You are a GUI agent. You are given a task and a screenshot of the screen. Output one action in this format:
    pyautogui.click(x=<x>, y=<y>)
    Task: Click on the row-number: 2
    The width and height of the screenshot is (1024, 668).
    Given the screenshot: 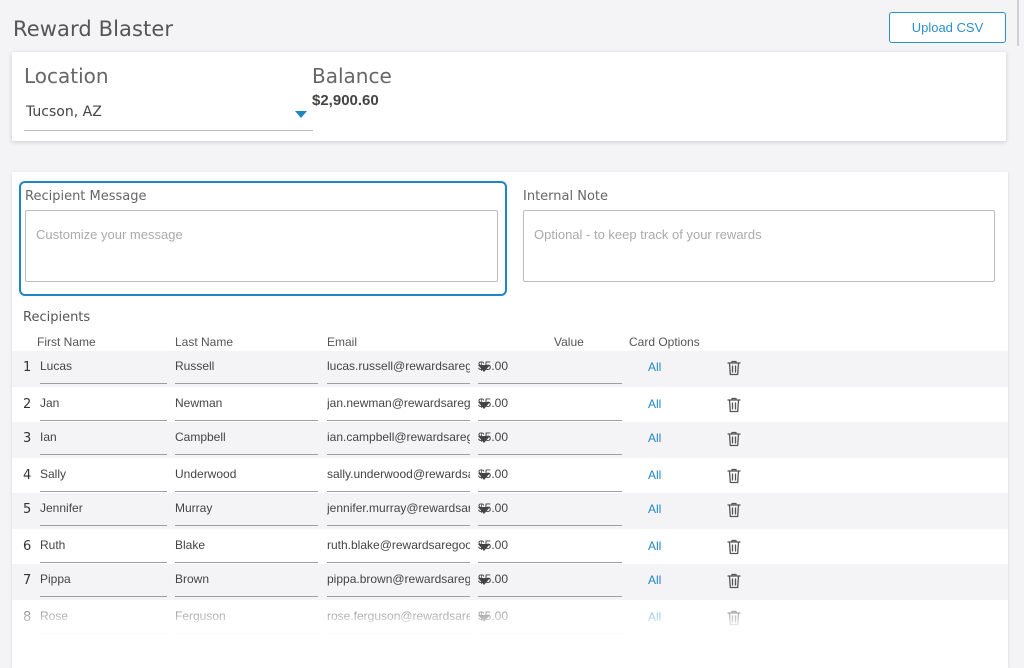 What is the action you would take?
    pyautogui.click(x=27, y=404)
    